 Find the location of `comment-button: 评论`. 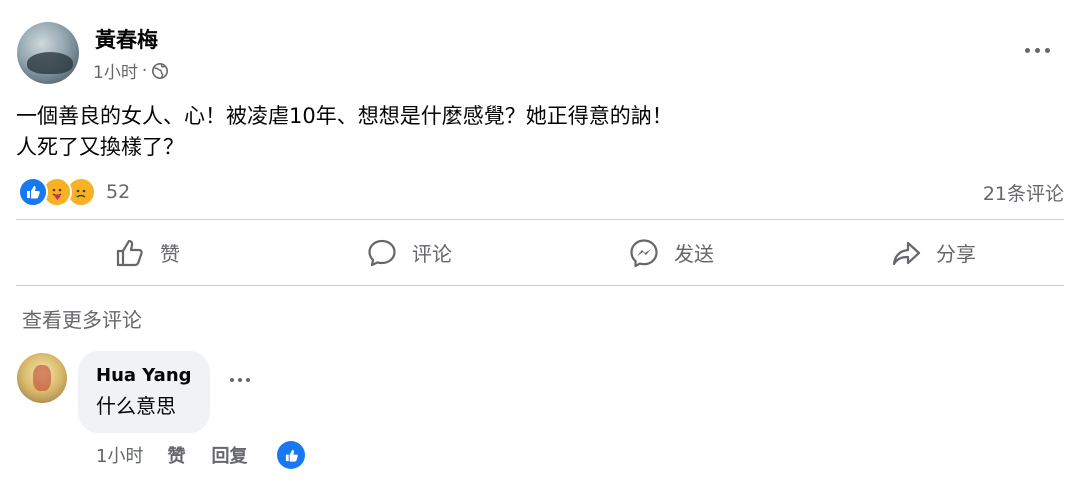

comment-button: 评论 is located at coordinates (409, 252).